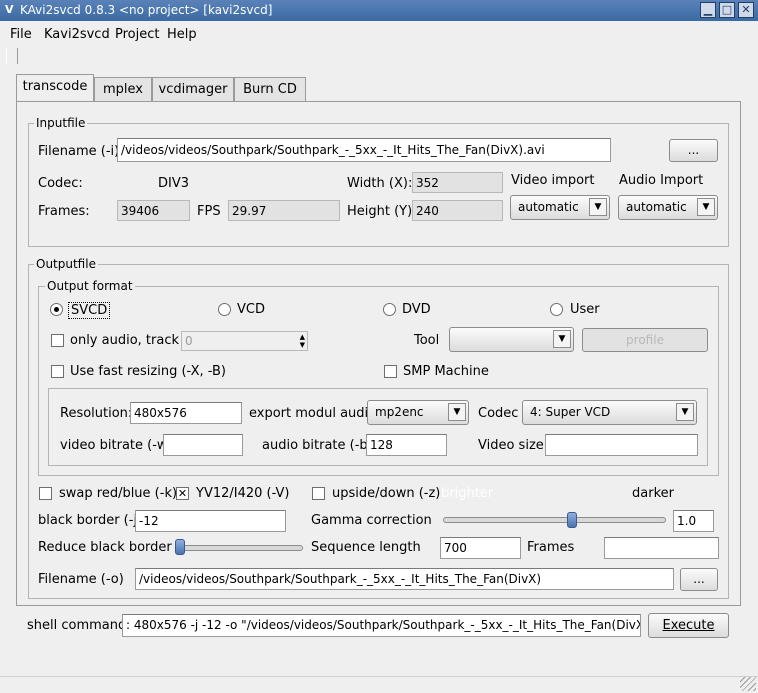 The image size is (758, 693). What do you see at coordinates (57, 340) in the screenshot?
I see `only-audio-checkbox` at bounding box center [57, 340].